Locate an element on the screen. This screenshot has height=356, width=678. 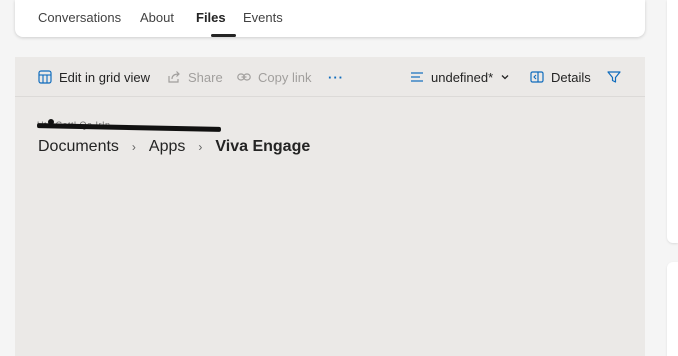
breadcrumb: Documents › Apps › Viva Engage is located at coordinates (174, 147).